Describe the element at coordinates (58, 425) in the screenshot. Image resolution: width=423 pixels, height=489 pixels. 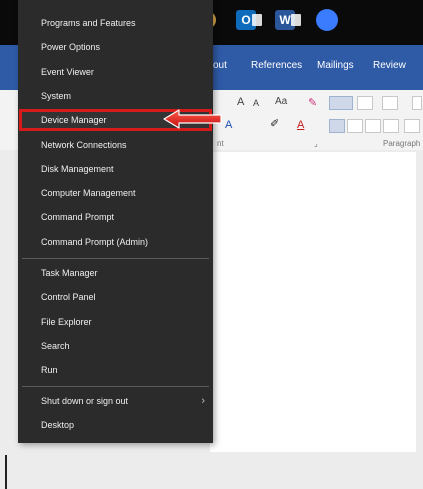
I see `menu-item-label: Desktop` at that location.